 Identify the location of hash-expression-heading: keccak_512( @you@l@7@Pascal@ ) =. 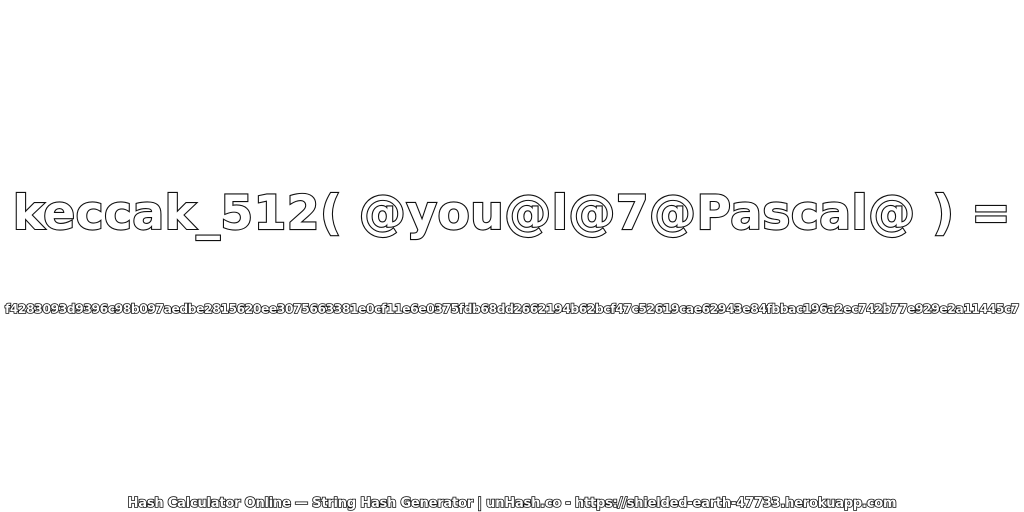
(512, 213).